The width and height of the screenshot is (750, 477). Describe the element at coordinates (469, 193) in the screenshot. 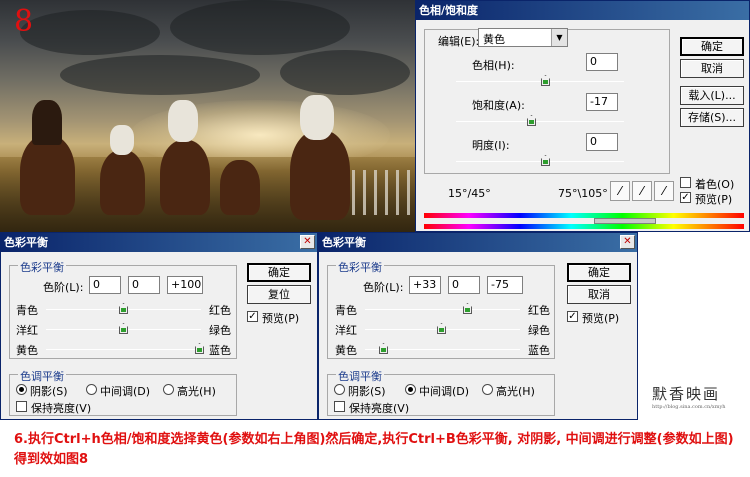

I see `range-left-readout: 15°/45°` at that location.